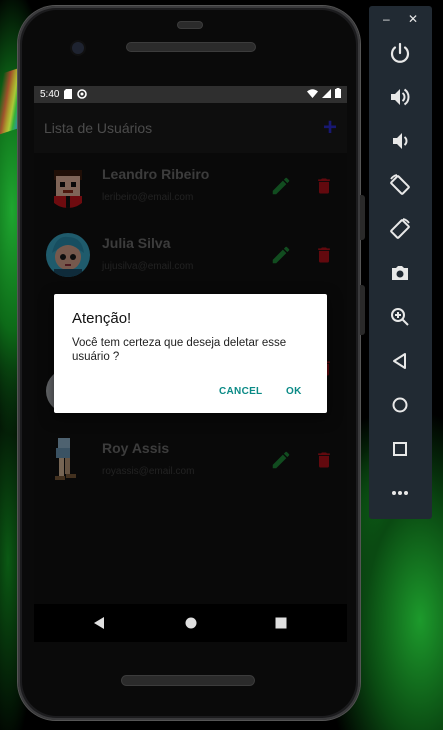  I want to click on phone-side-button-power, so click(362, 310).